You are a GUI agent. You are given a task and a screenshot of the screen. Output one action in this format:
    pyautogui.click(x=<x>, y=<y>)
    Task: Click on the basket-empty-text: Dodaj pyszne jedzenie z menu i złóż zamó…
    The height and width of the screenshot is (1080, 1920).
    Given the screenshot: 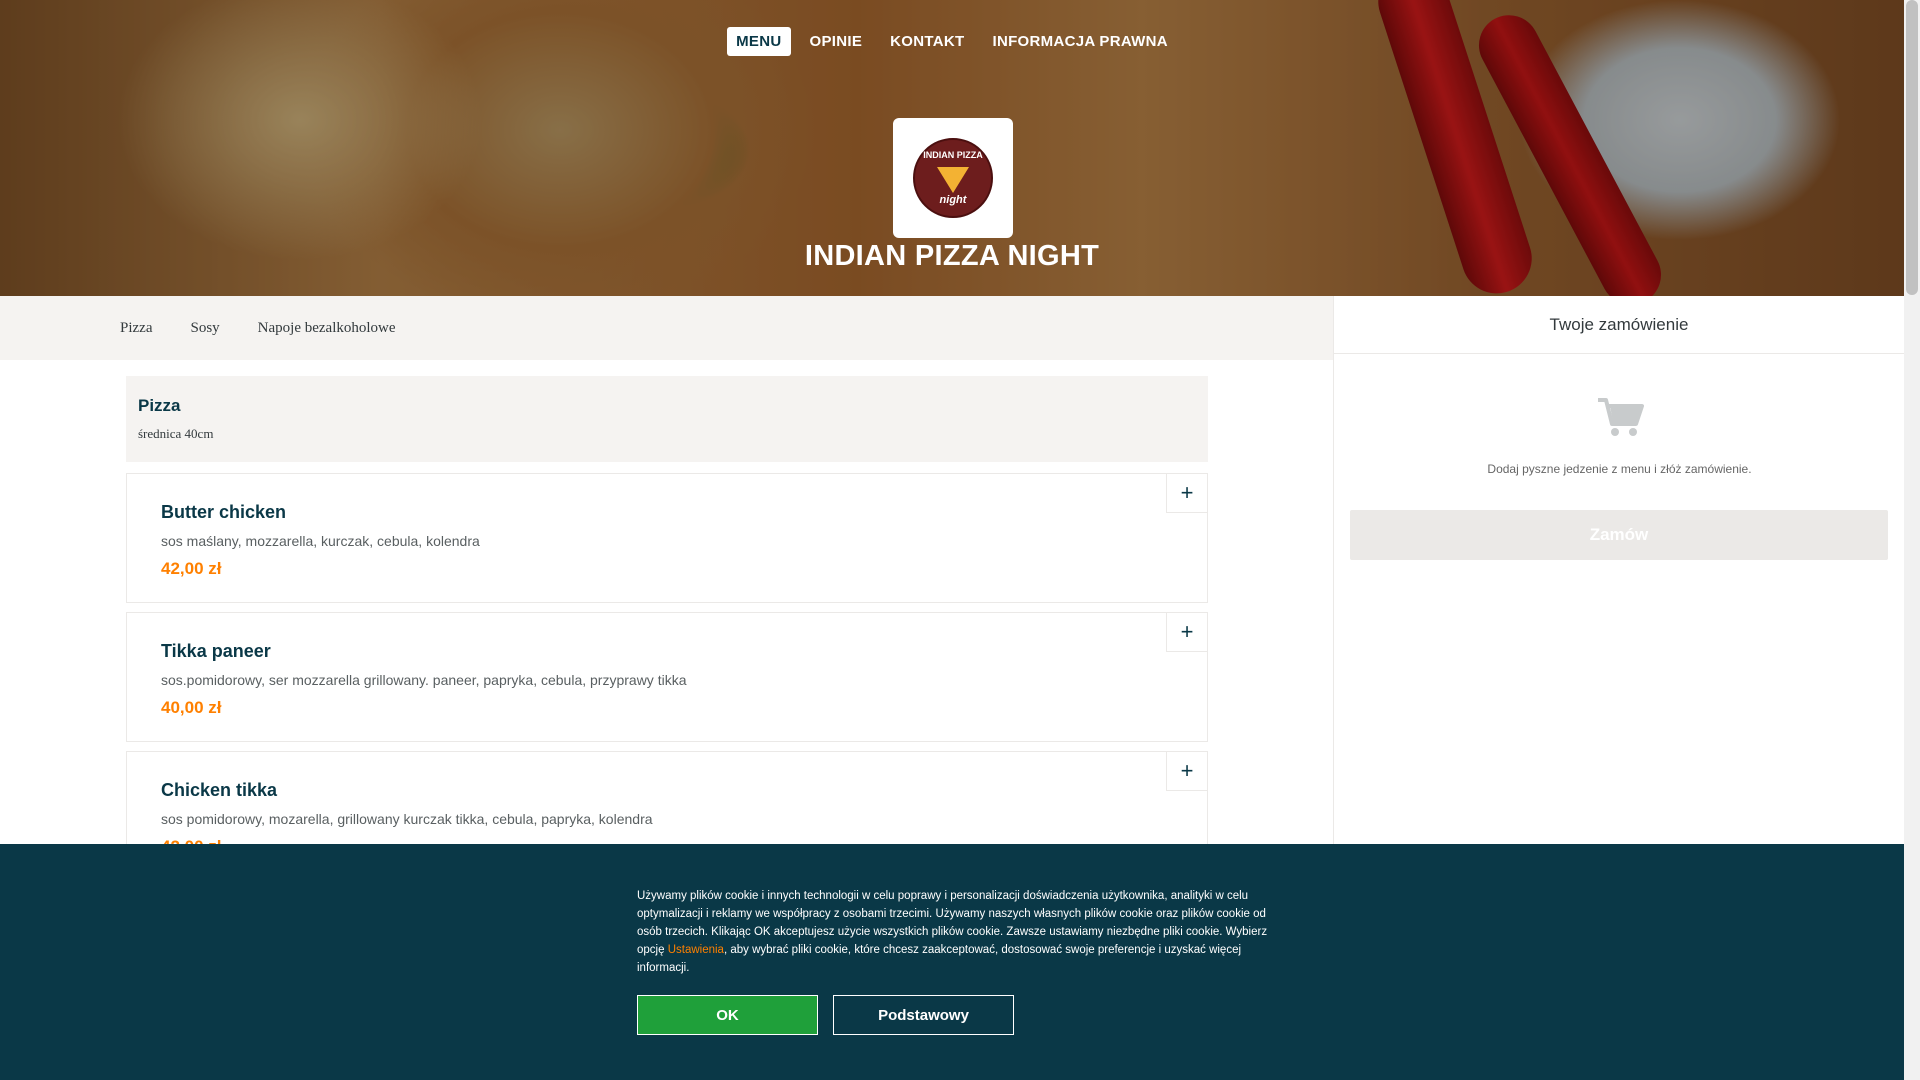 What is the action you would take?
    pyautogui.click(x=1619, y=469)
    